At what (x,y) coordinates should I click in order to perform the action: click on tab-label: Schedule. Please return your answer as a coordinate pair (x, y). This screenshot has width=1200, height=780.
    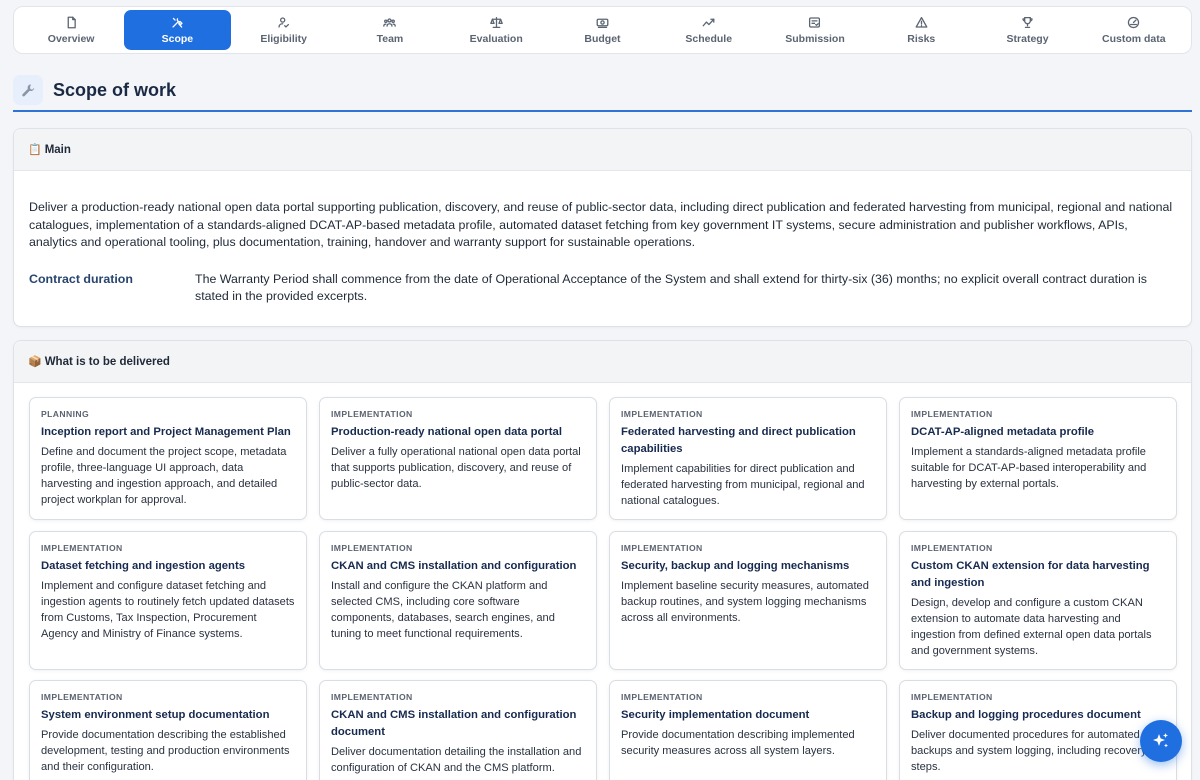
    Looking at the image, I should click on (709, 38).